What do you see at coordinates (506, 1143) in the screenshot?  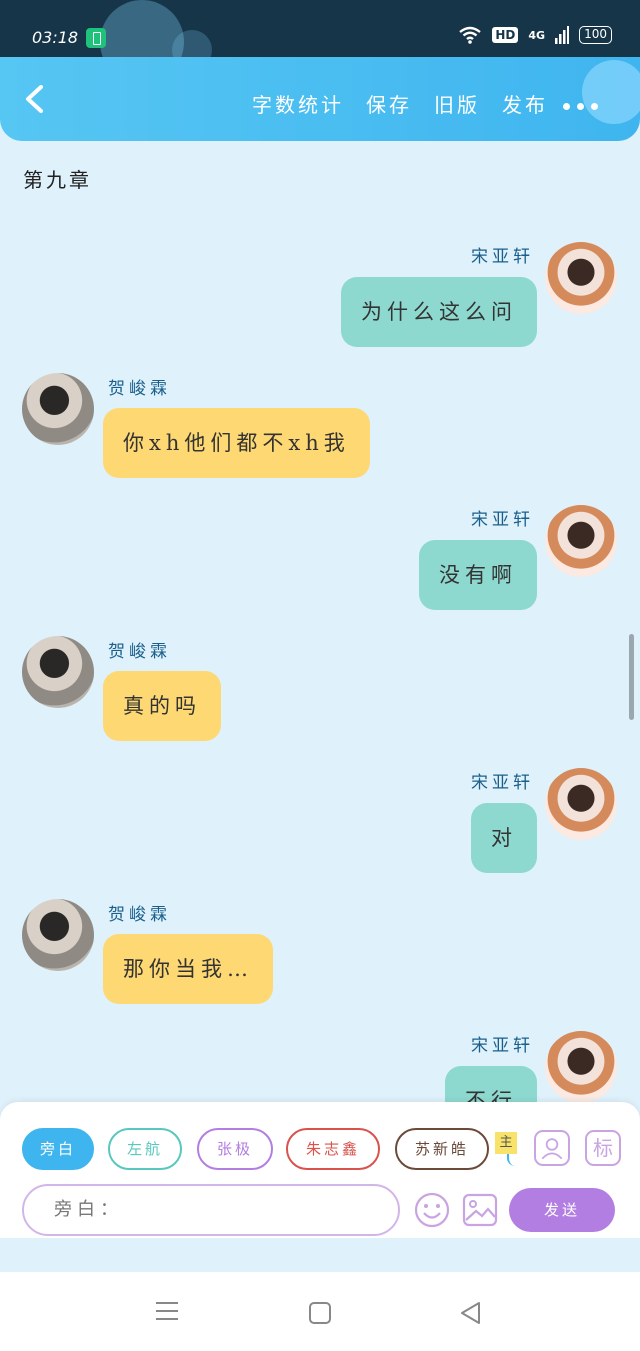 I see `main-role-tag: 主` at bounding box center [506, 1143].